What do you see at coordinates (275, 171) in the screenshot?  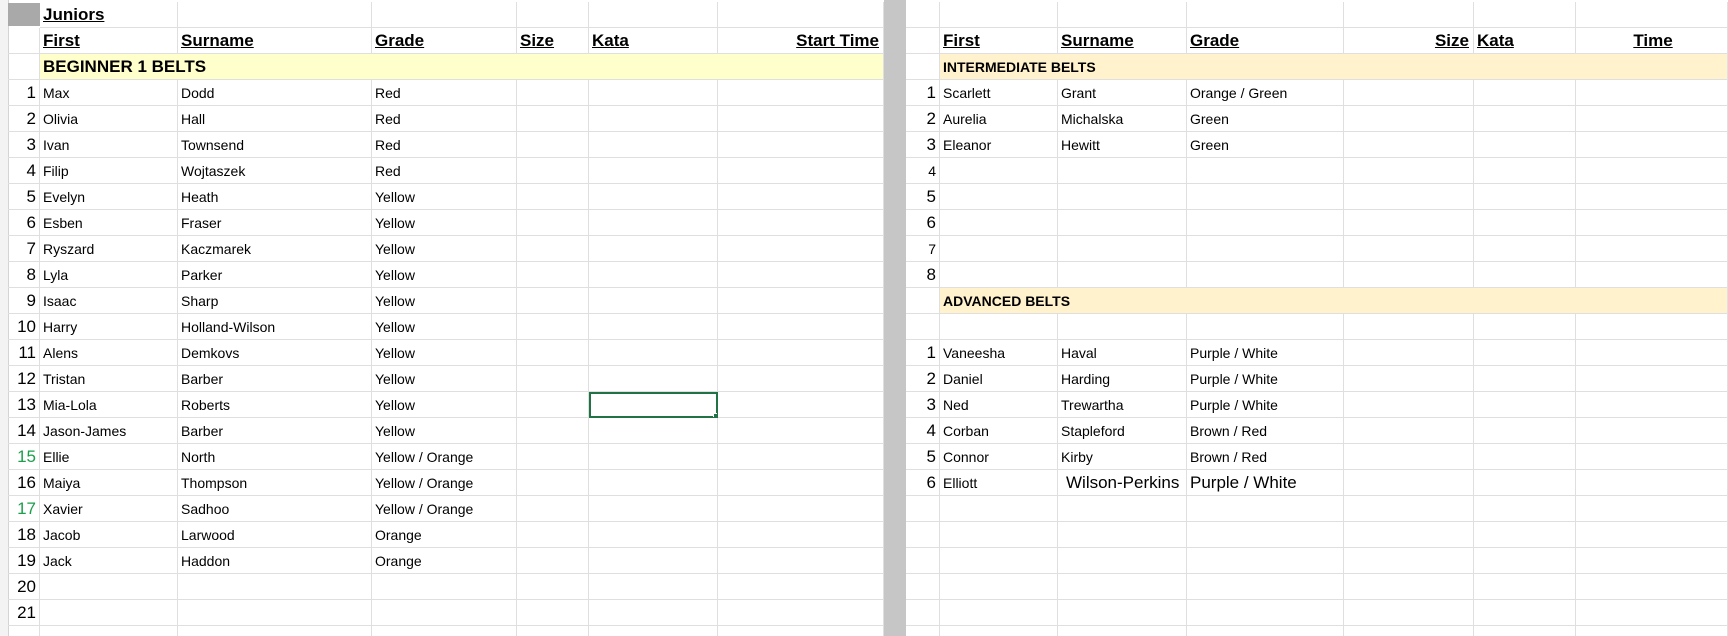 I see `cell-surname: Wojtaszek` at bounding box center [275, 171].